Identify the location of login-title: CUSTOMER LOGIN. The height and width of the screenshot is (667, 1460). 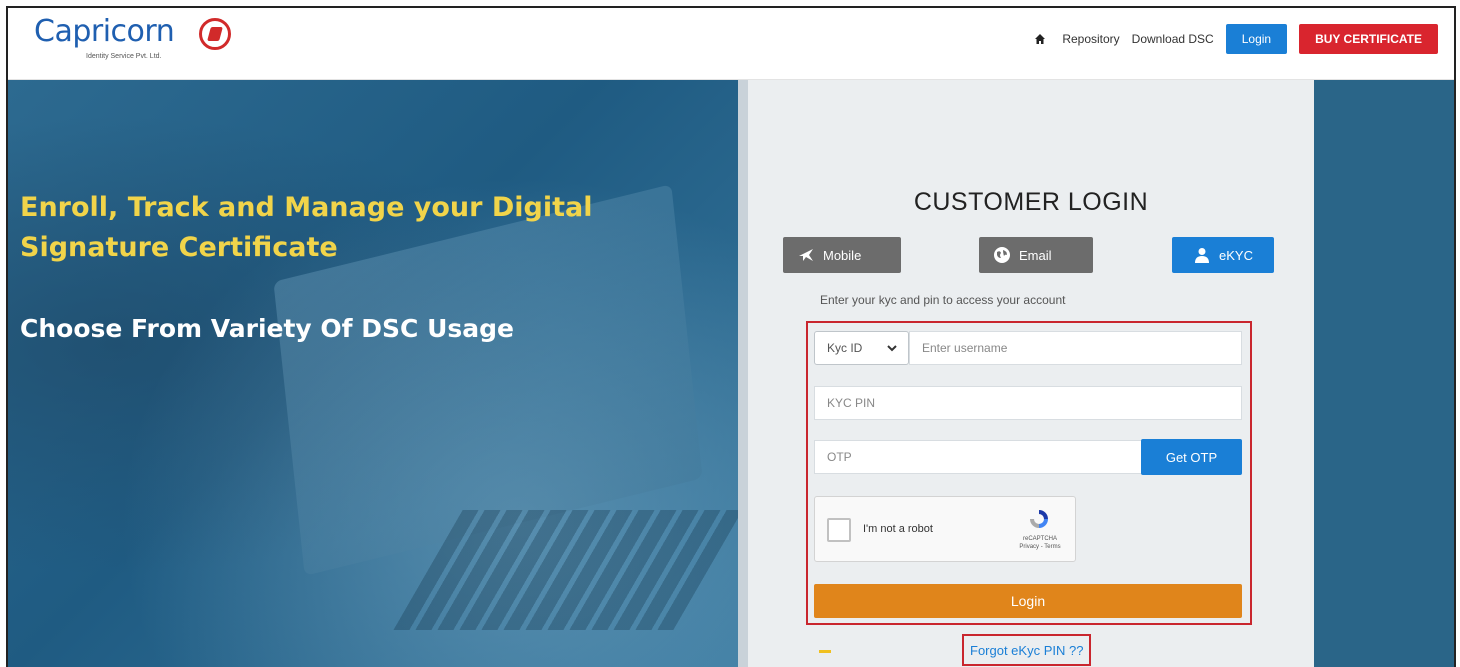
(1031, 202).